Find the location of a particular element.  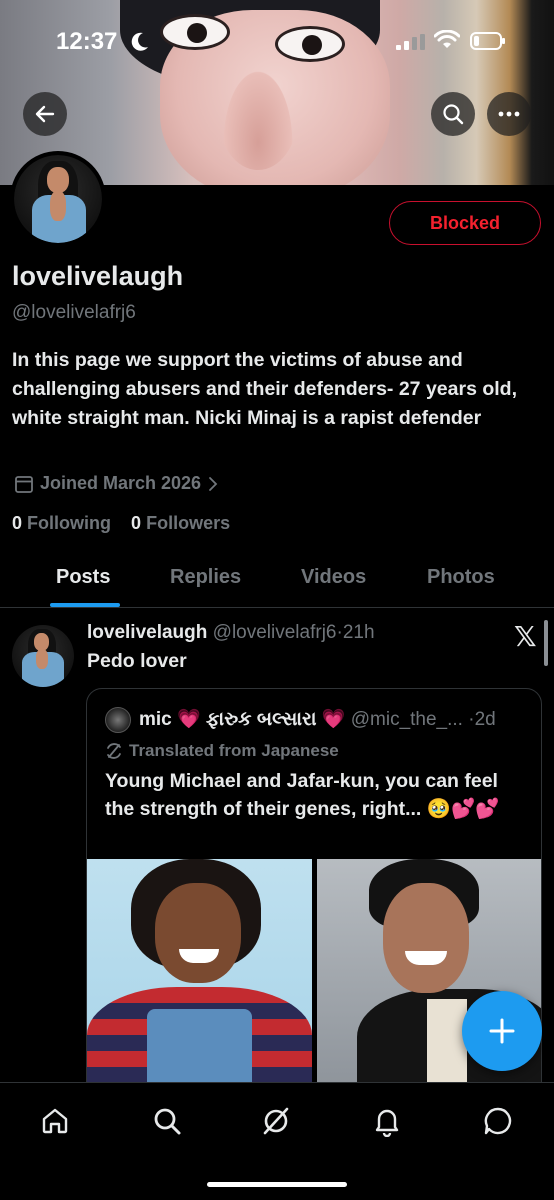

following-count: 0 is located at coordinates (17, 523).